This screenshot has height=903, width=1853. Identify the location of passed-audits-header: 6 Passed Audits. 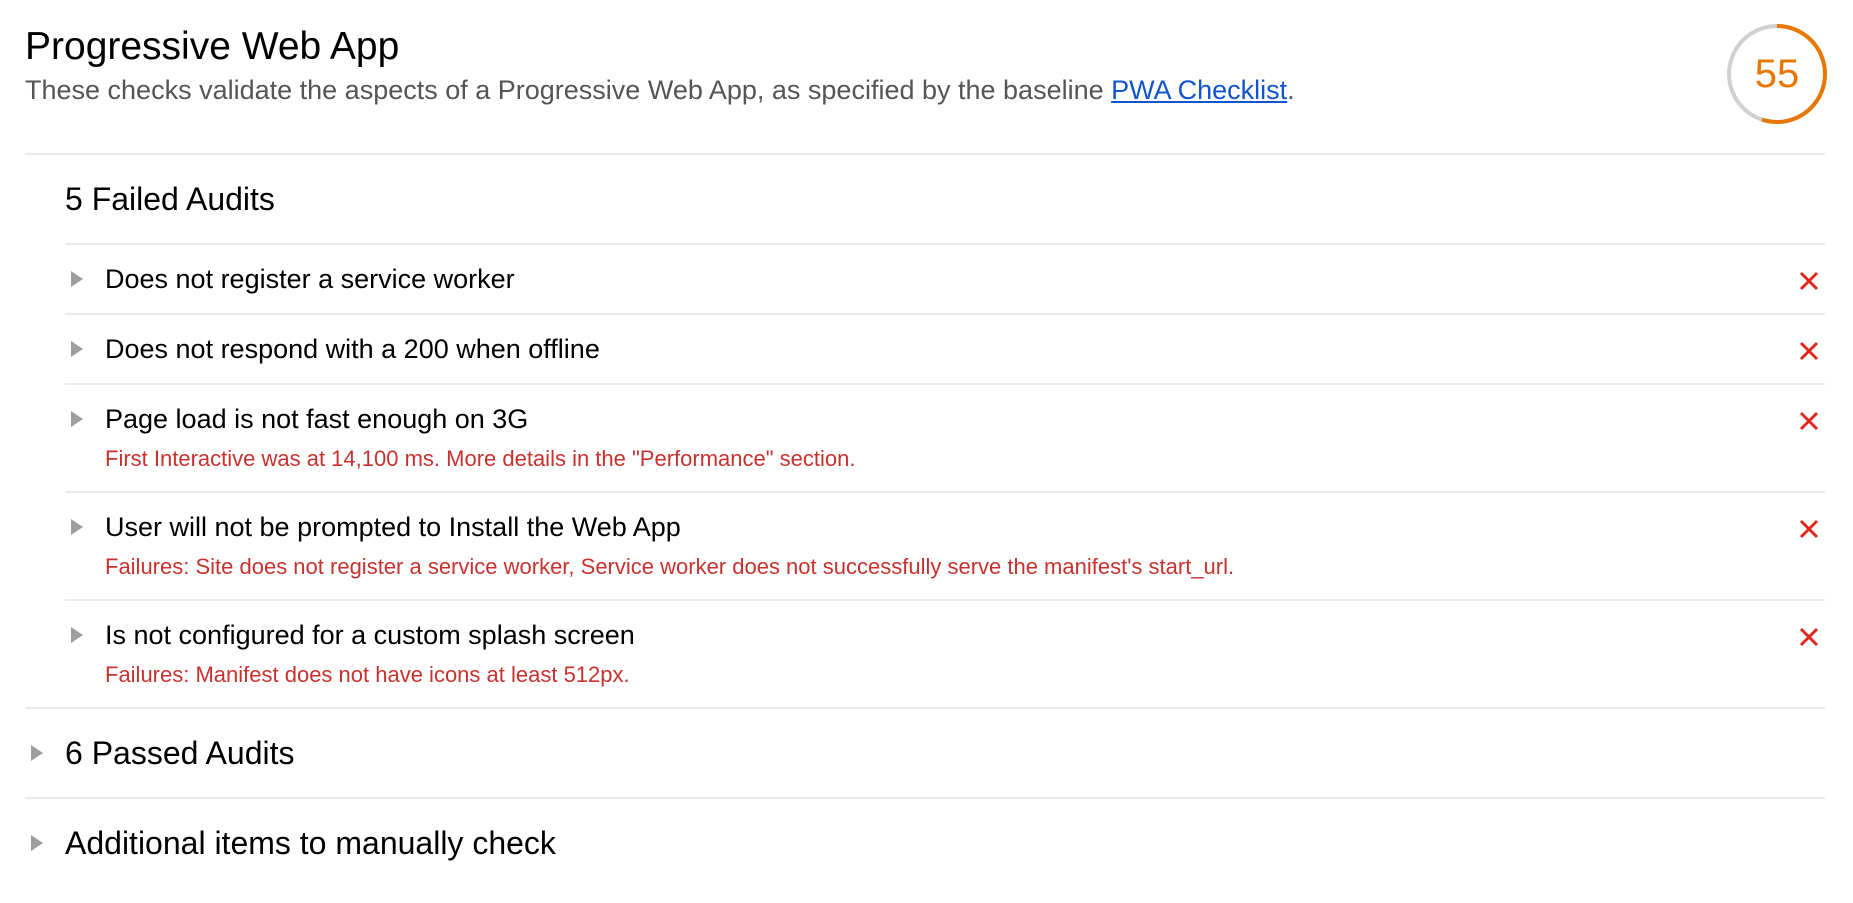
(180, 753).